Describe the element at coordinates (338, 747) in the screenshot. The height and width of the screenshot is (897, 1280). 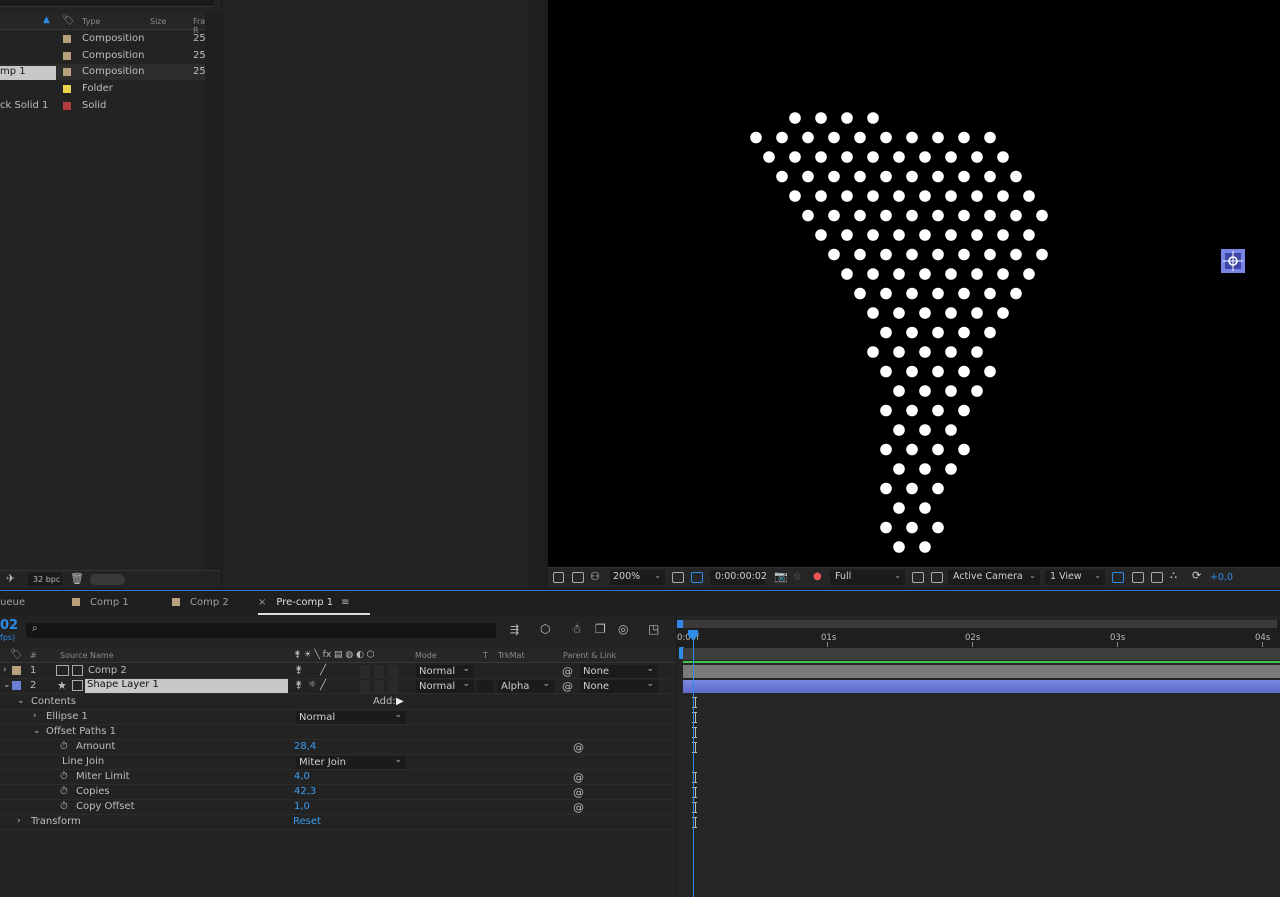
I see `property-amount: ⏱ Amount 28,4 @` at that location.